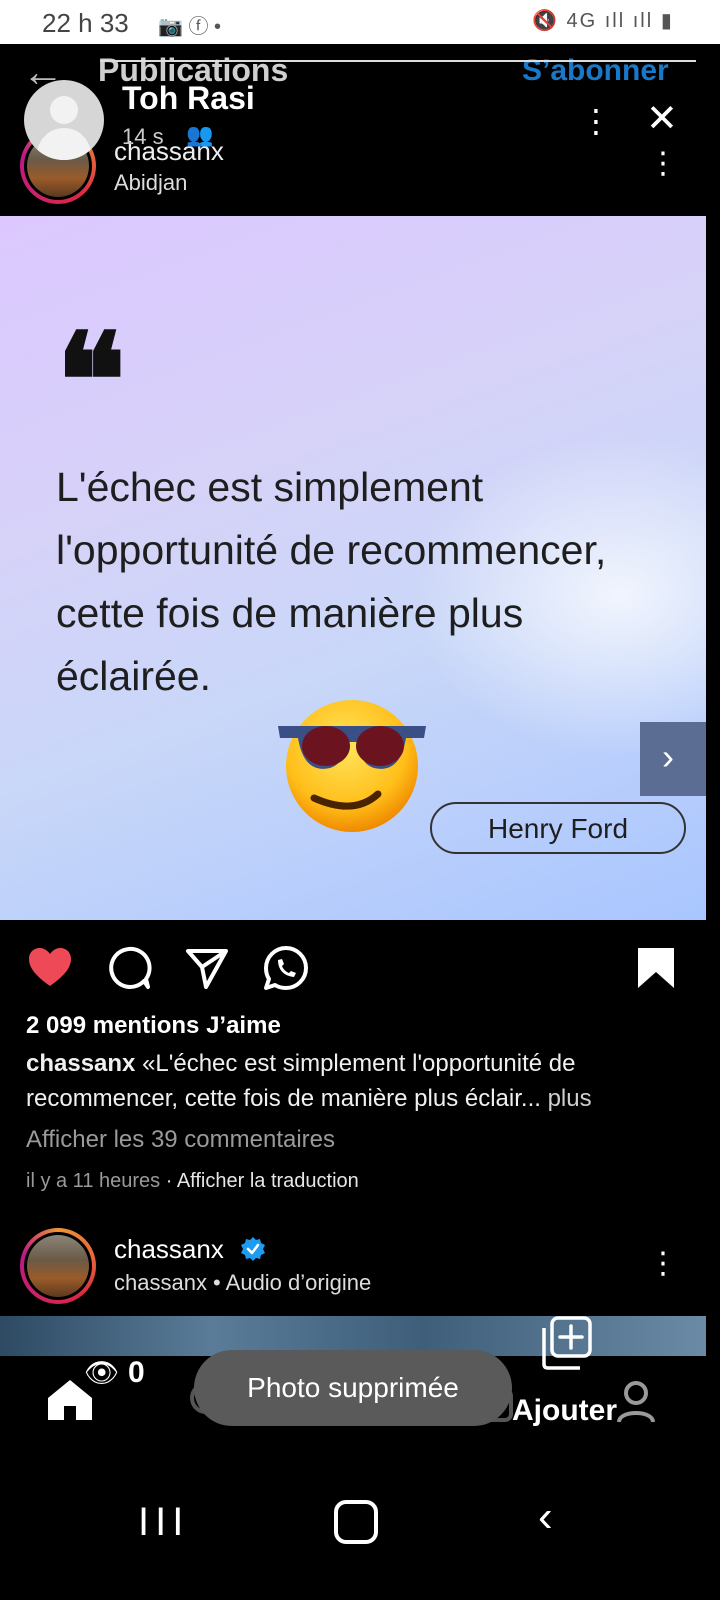 The width and height of the screenshot is (720, 1600). What do you see at coordinates (398, 61) in the screenshot?
I see `status-progress-bar` at bounding box center [398, 61].